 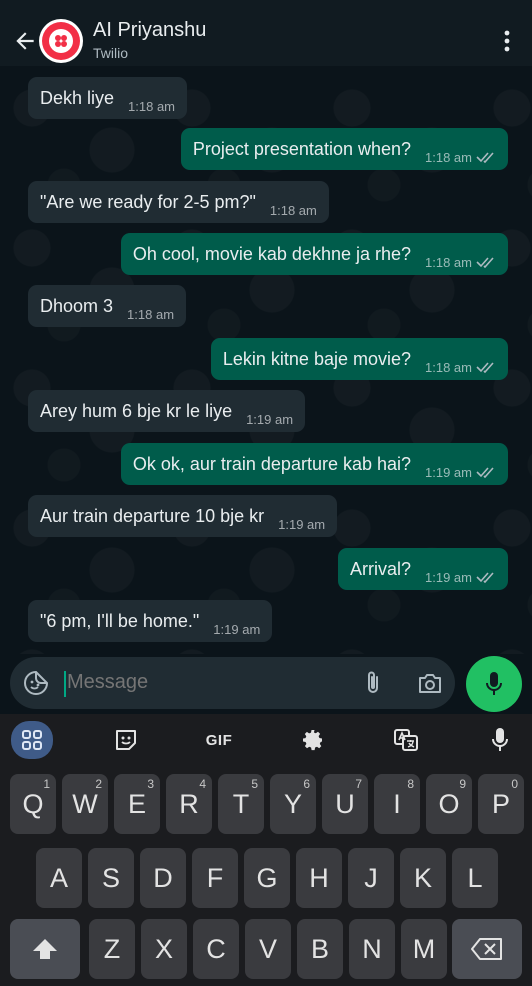 I want to click on key-e: E3, so click(x=137, y=804).